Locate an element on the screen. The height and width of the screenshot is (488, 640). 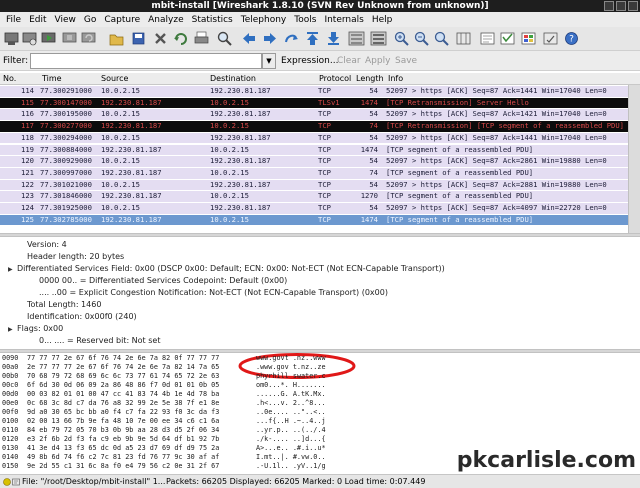
detail-tree-item: Identification: 0x00f0 (240) is located at coordinates (77, 316).